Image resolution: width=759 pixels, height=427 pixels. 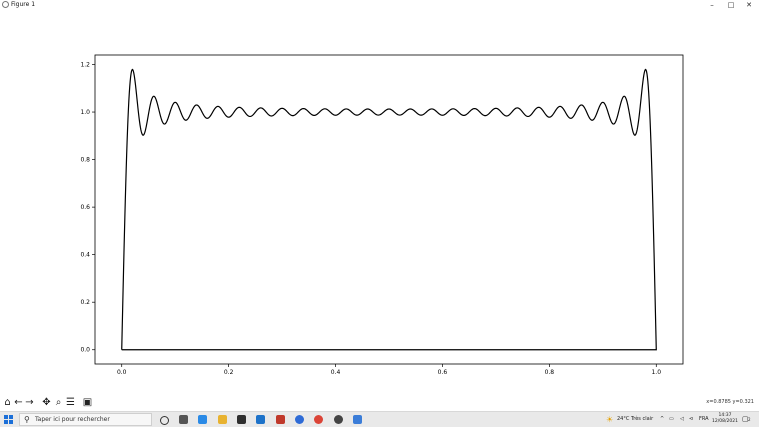 What do you see at coordinates (609, 419) in the screenshot?
I see `weather-icon: ☀` at bounding box center [609, 419].